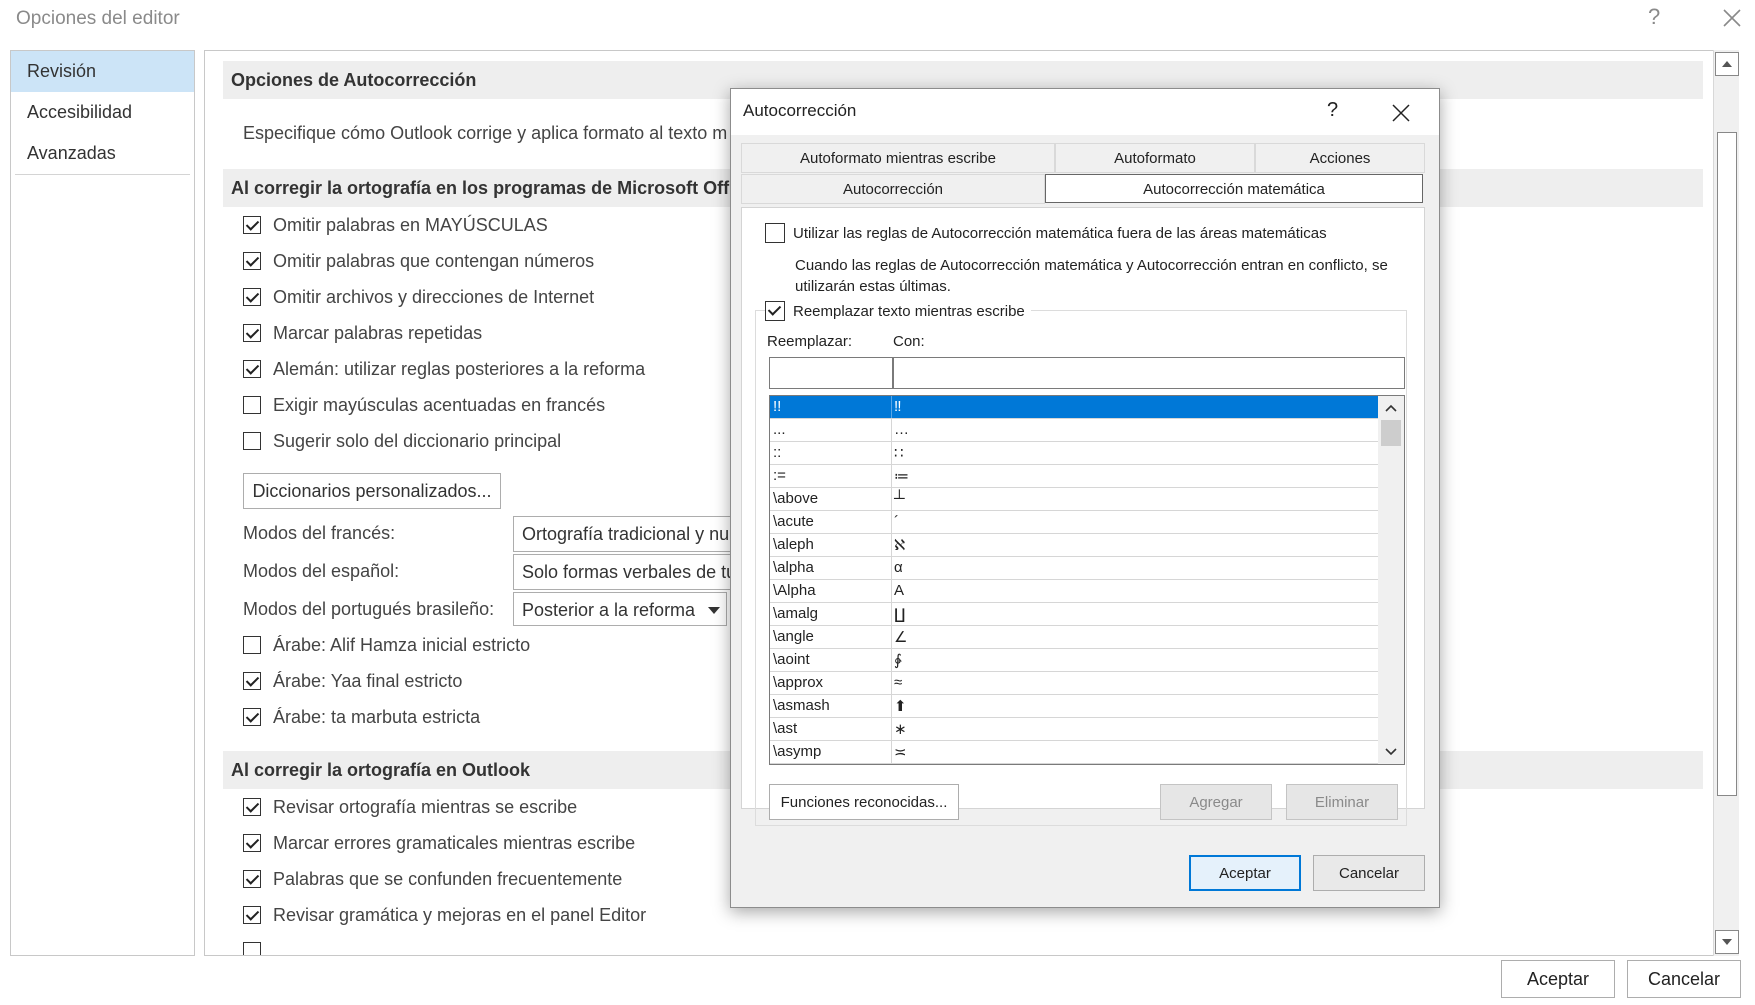  What do you see at coordinates (1654, 17) in the screenshot?
I see `help-icon: ?` at bounding box center [1654, 17].